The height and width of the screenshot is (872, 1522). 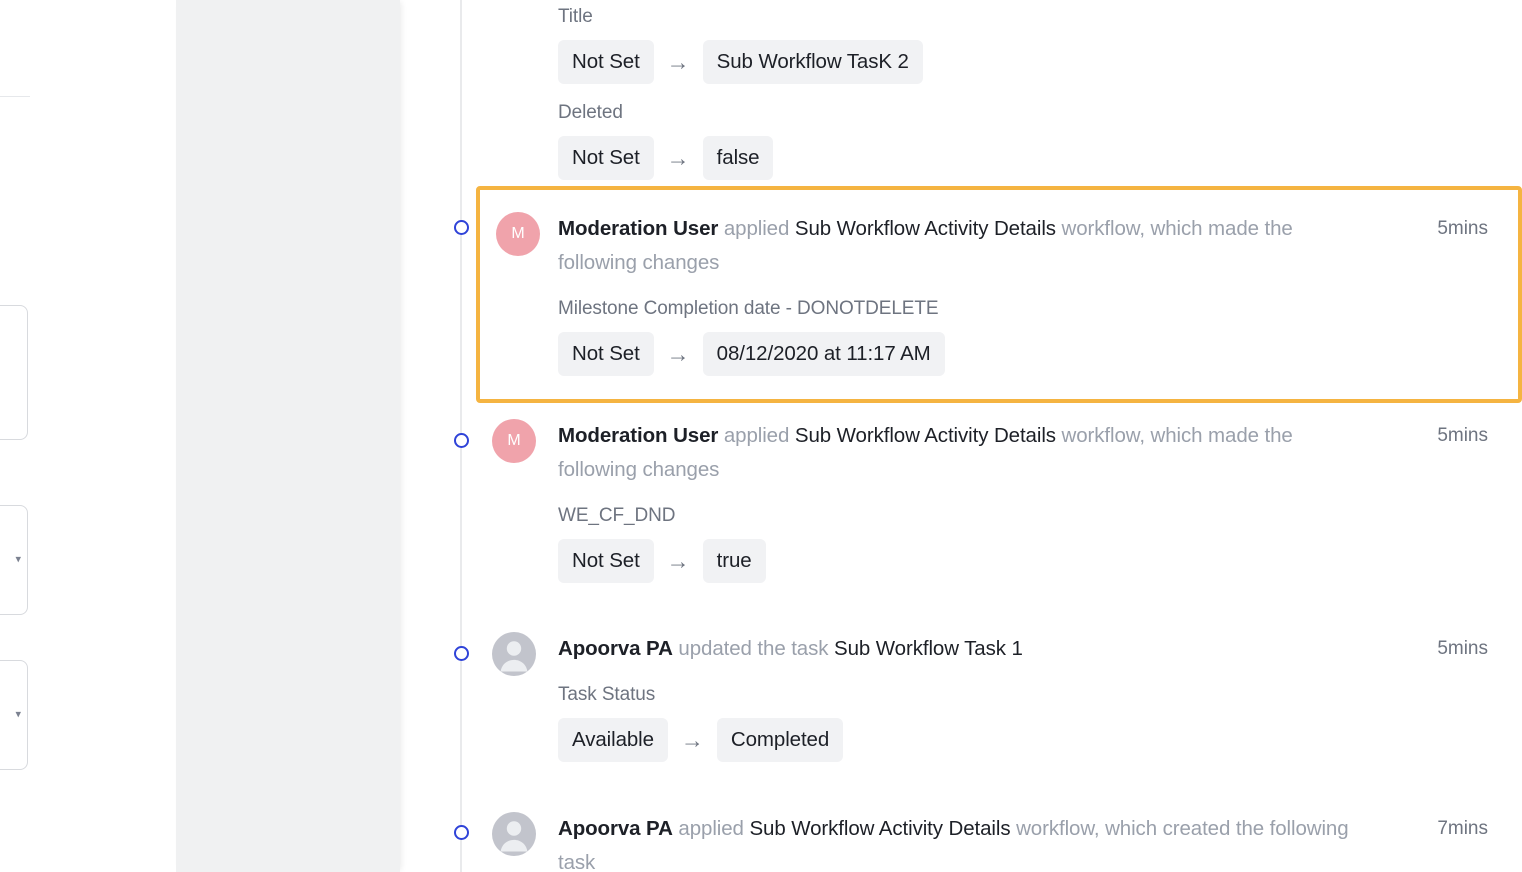 What do you see at coordinates (590, 112) in the screenshot?
I see `field-label: Deleted` at bounding box center [590, 112].